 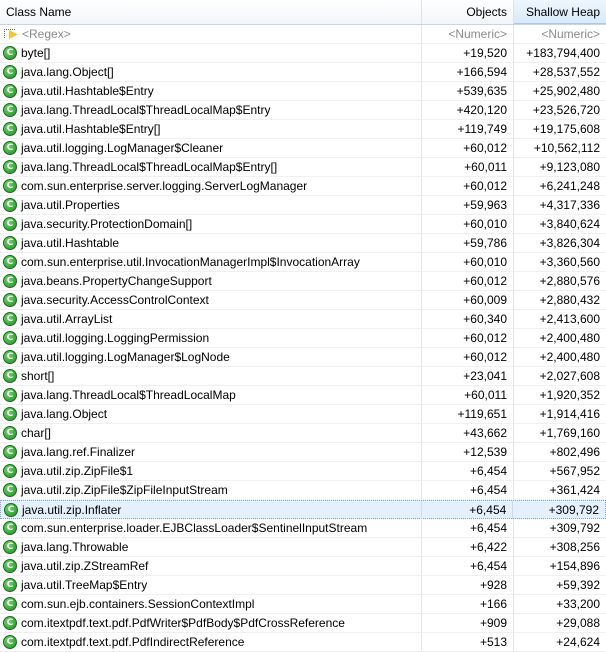 What do you see at coordinates (211, 433) in the screenshot?
I see `class-name-cell: Cchar[]` at bounding box center [211, 433].